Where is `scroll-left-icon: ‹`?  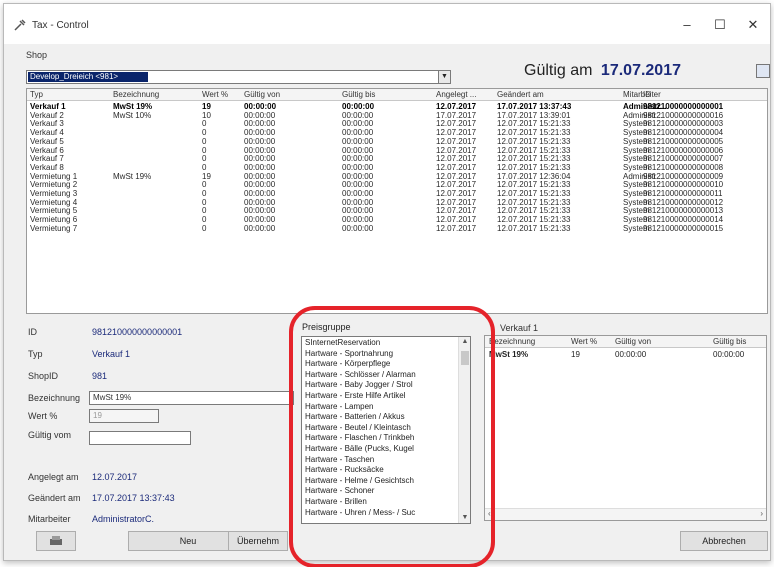
scroll-left-icon: ‹ is located at coordinates (489, 513).